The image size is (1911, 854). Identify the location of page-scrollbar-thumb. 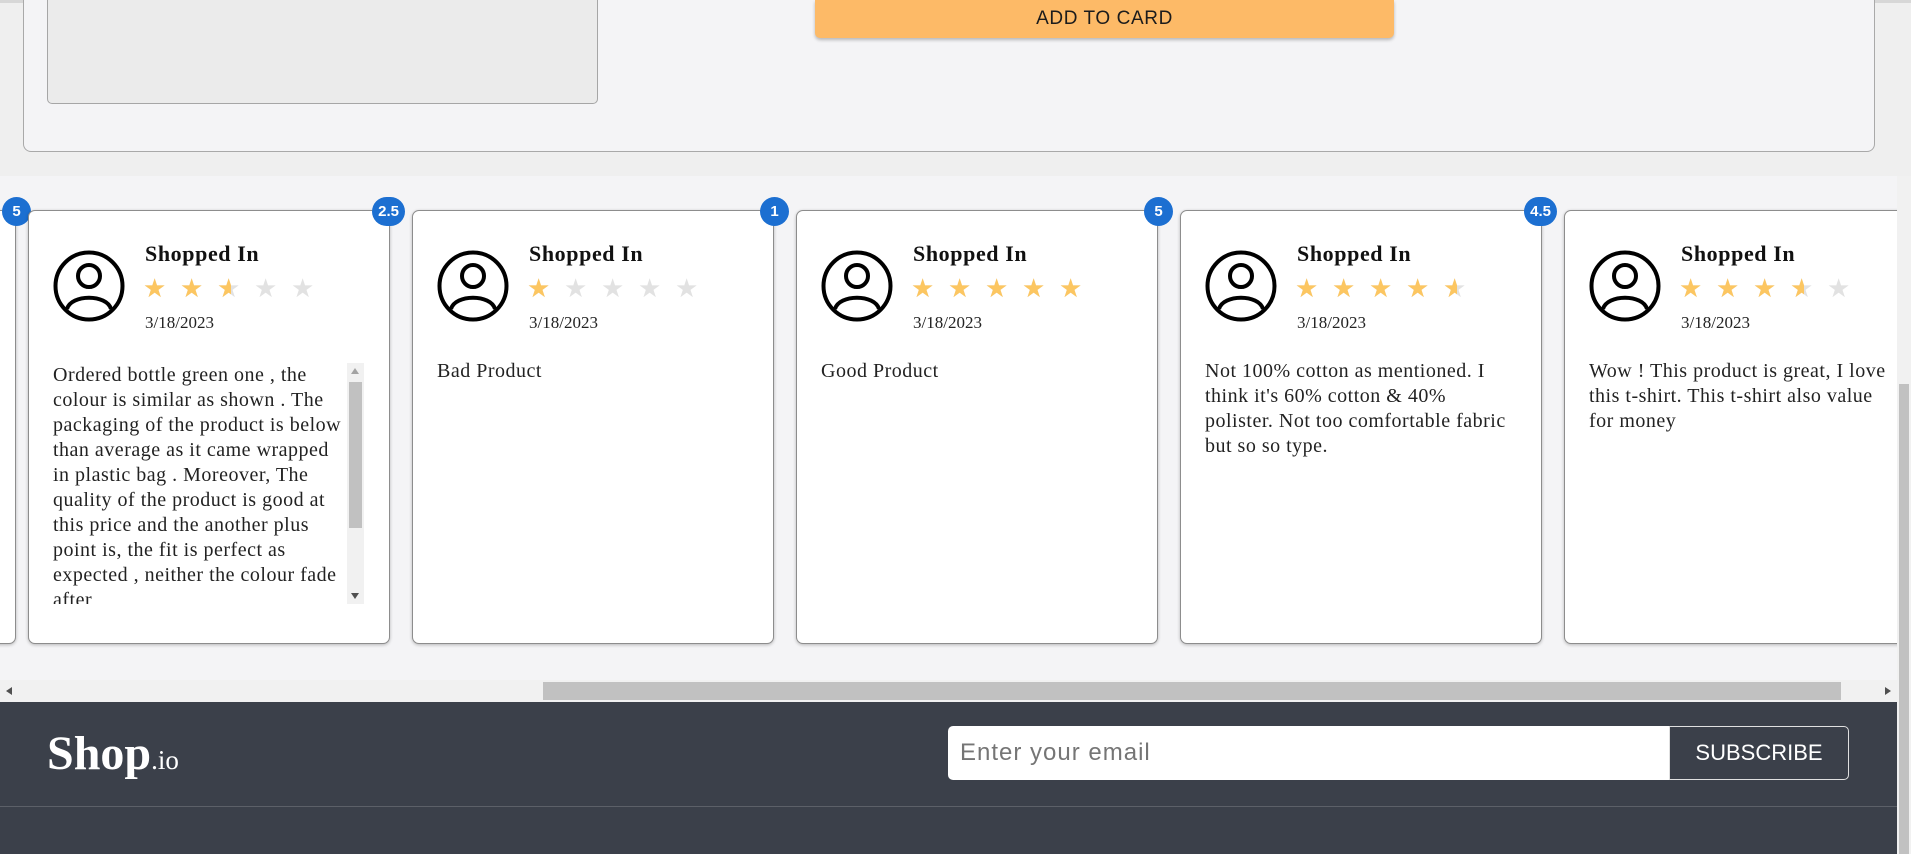
(1904, 619).